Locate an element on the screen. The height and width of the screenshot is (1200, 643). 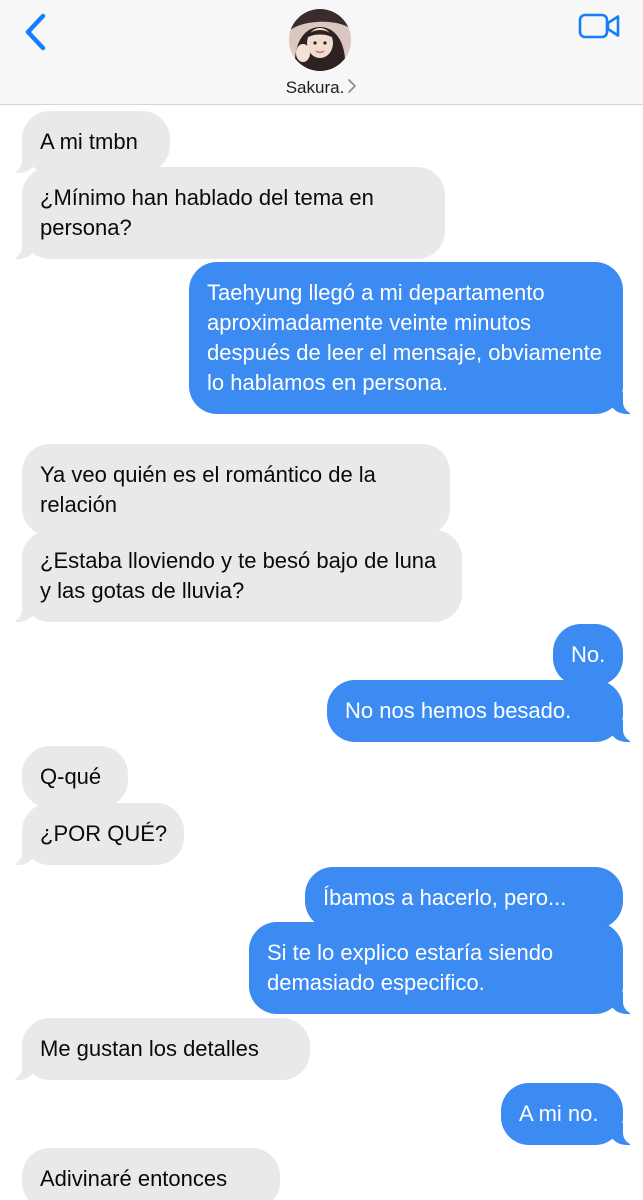
contact-name: Sakura. is located at coordinates (315, 87).